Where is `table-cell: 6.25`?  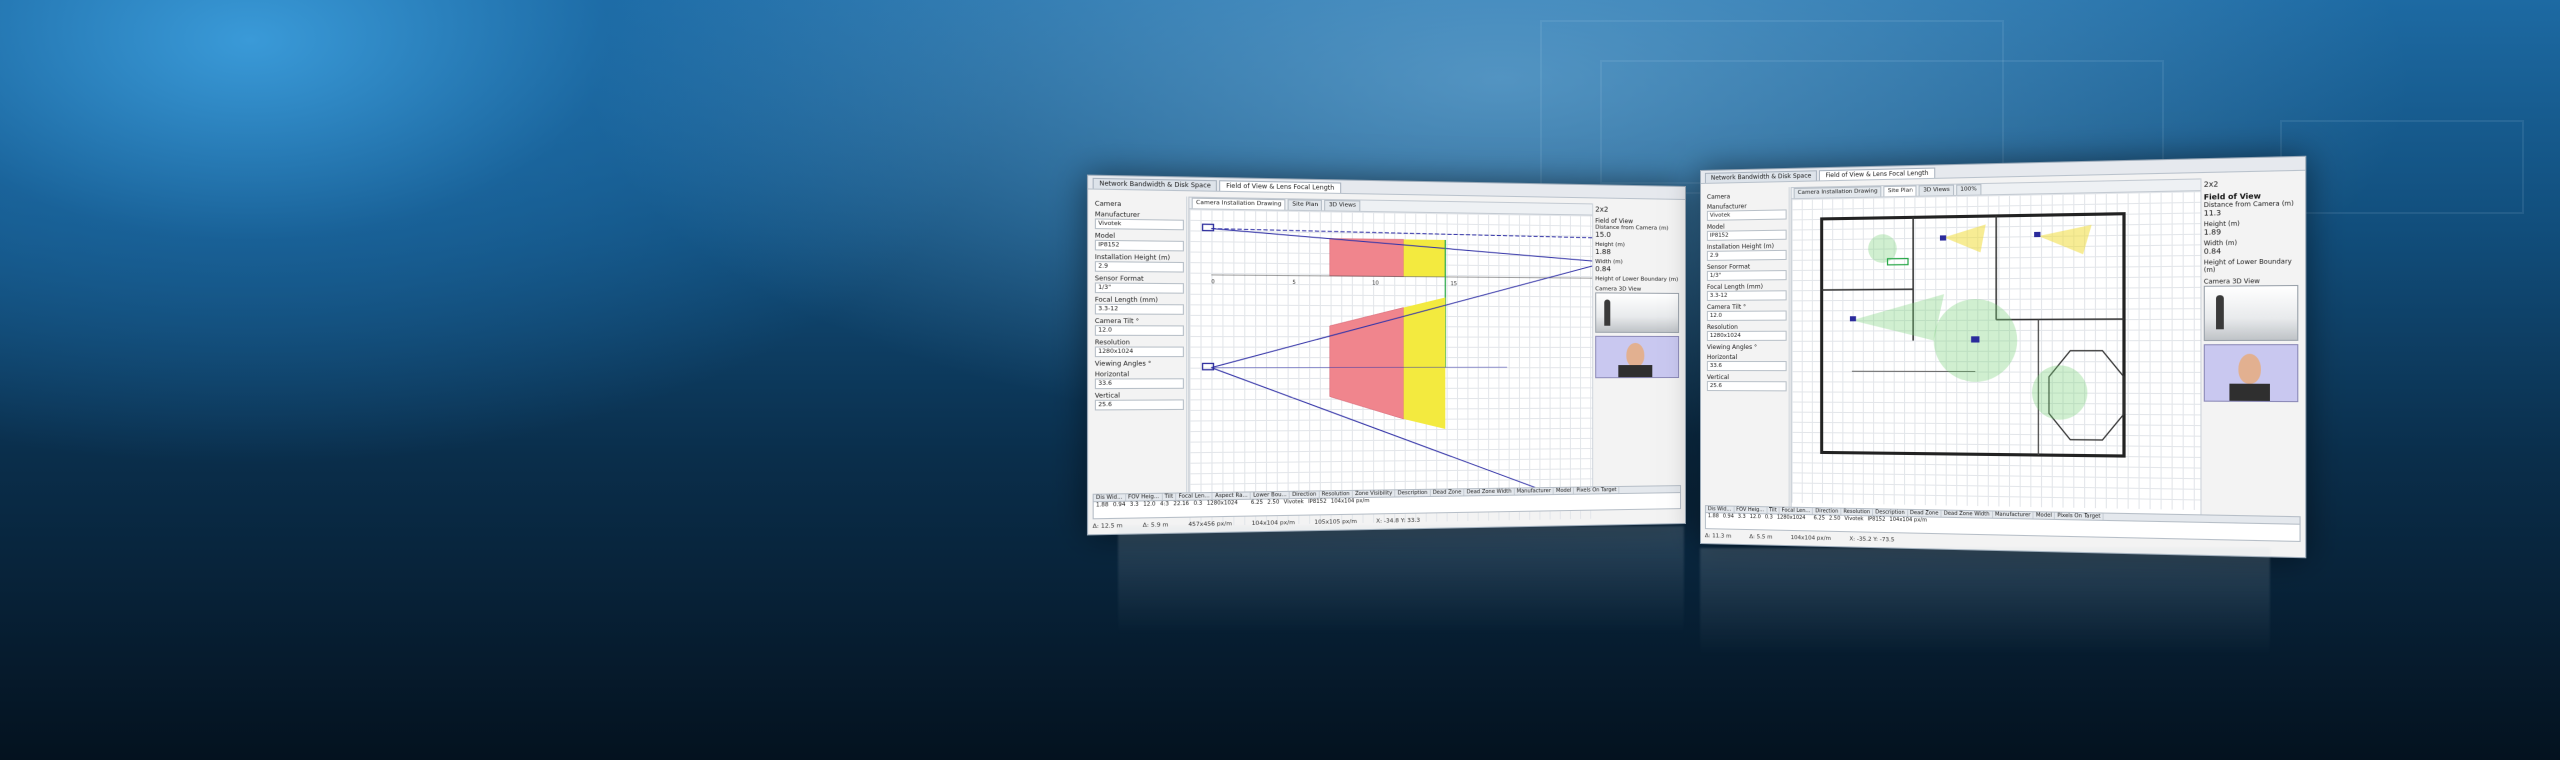 table-cell: 6.25 is located at coordinates (1819, 518).